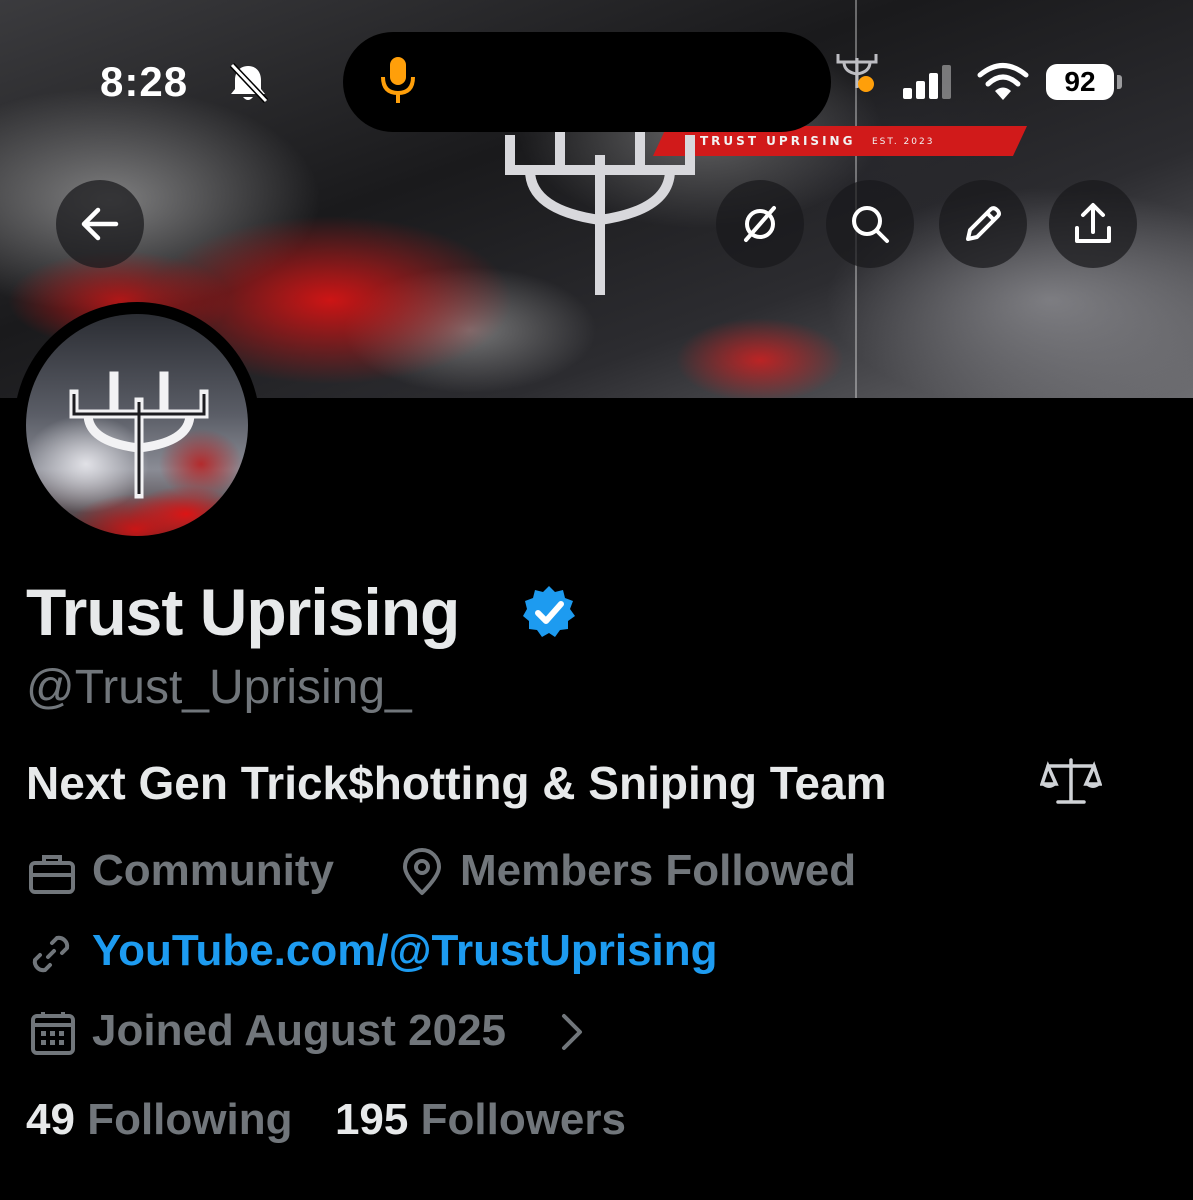  I want to click on profile-category: Community, so click(213, 870).